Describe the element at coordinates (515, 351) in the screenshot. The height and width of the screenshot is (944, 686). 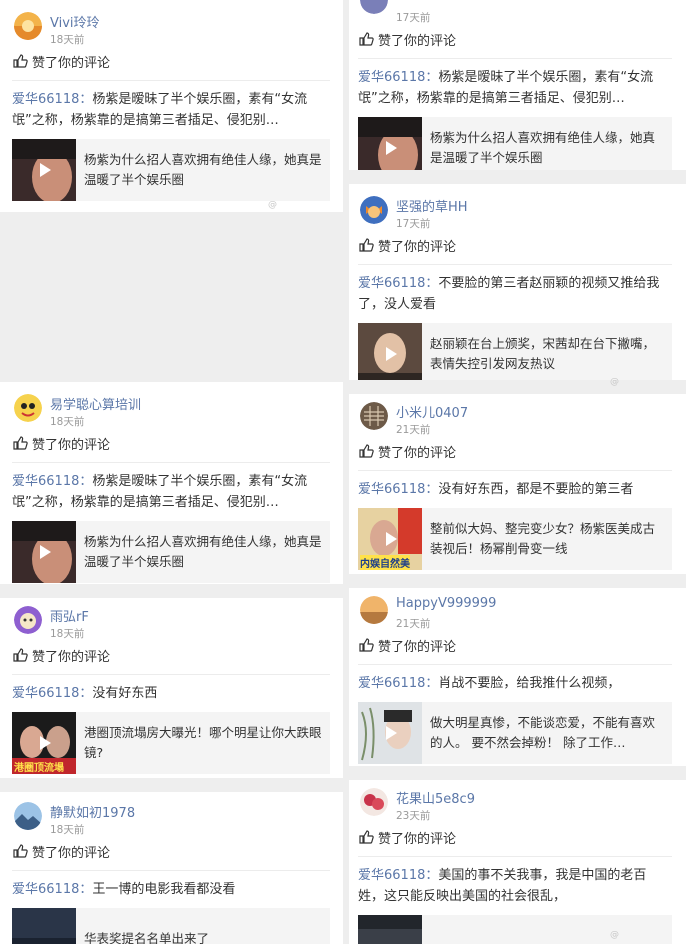
I see `video-card: 赵丽颖在台上颁奖，宋茜却在台下撇嘴，表情失控引发网友热议` at that location.